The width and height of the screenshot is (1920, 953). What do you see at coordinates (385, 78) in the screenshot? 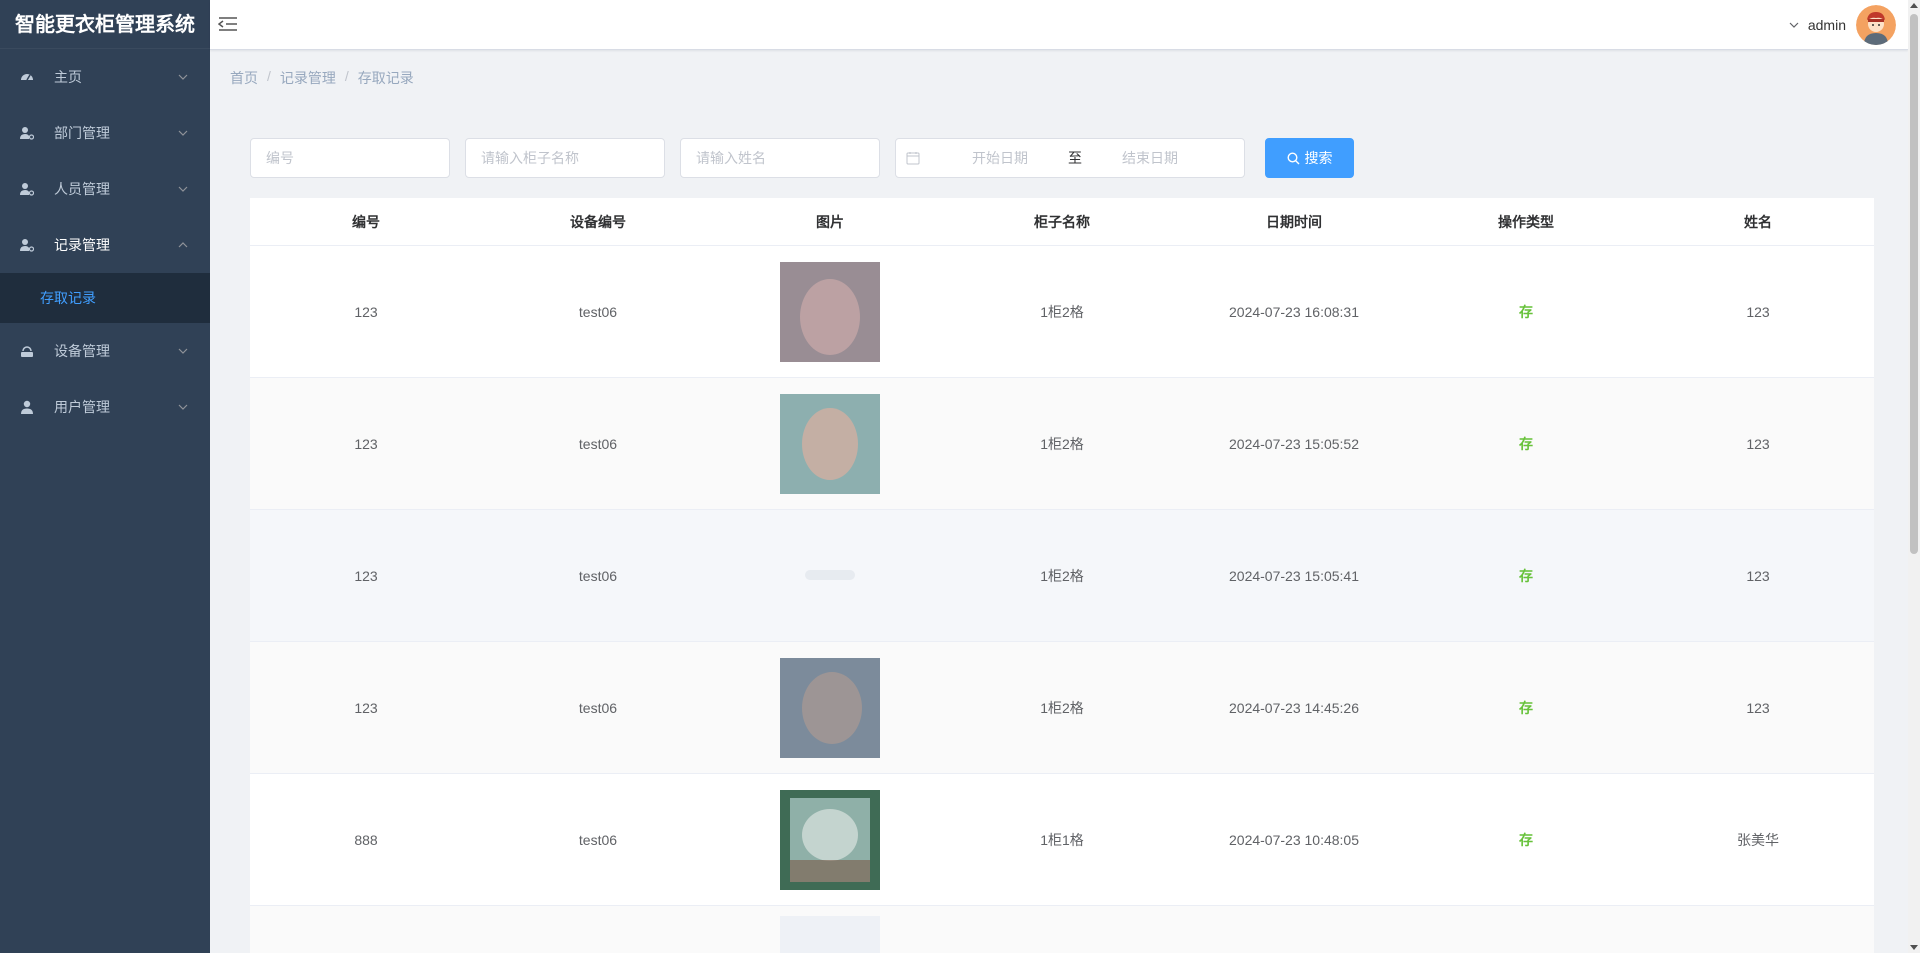
I see `breadcrumb-current: 存取记录` at bounding box center [385, 78].